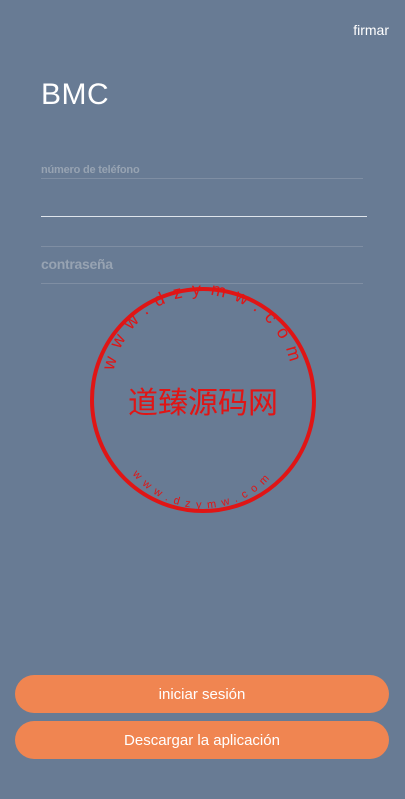 The image size is (405, 799). What do you see at coordinates (204, 269) in the screenshot?
I see `password-input` at bounding box center [204, 269].